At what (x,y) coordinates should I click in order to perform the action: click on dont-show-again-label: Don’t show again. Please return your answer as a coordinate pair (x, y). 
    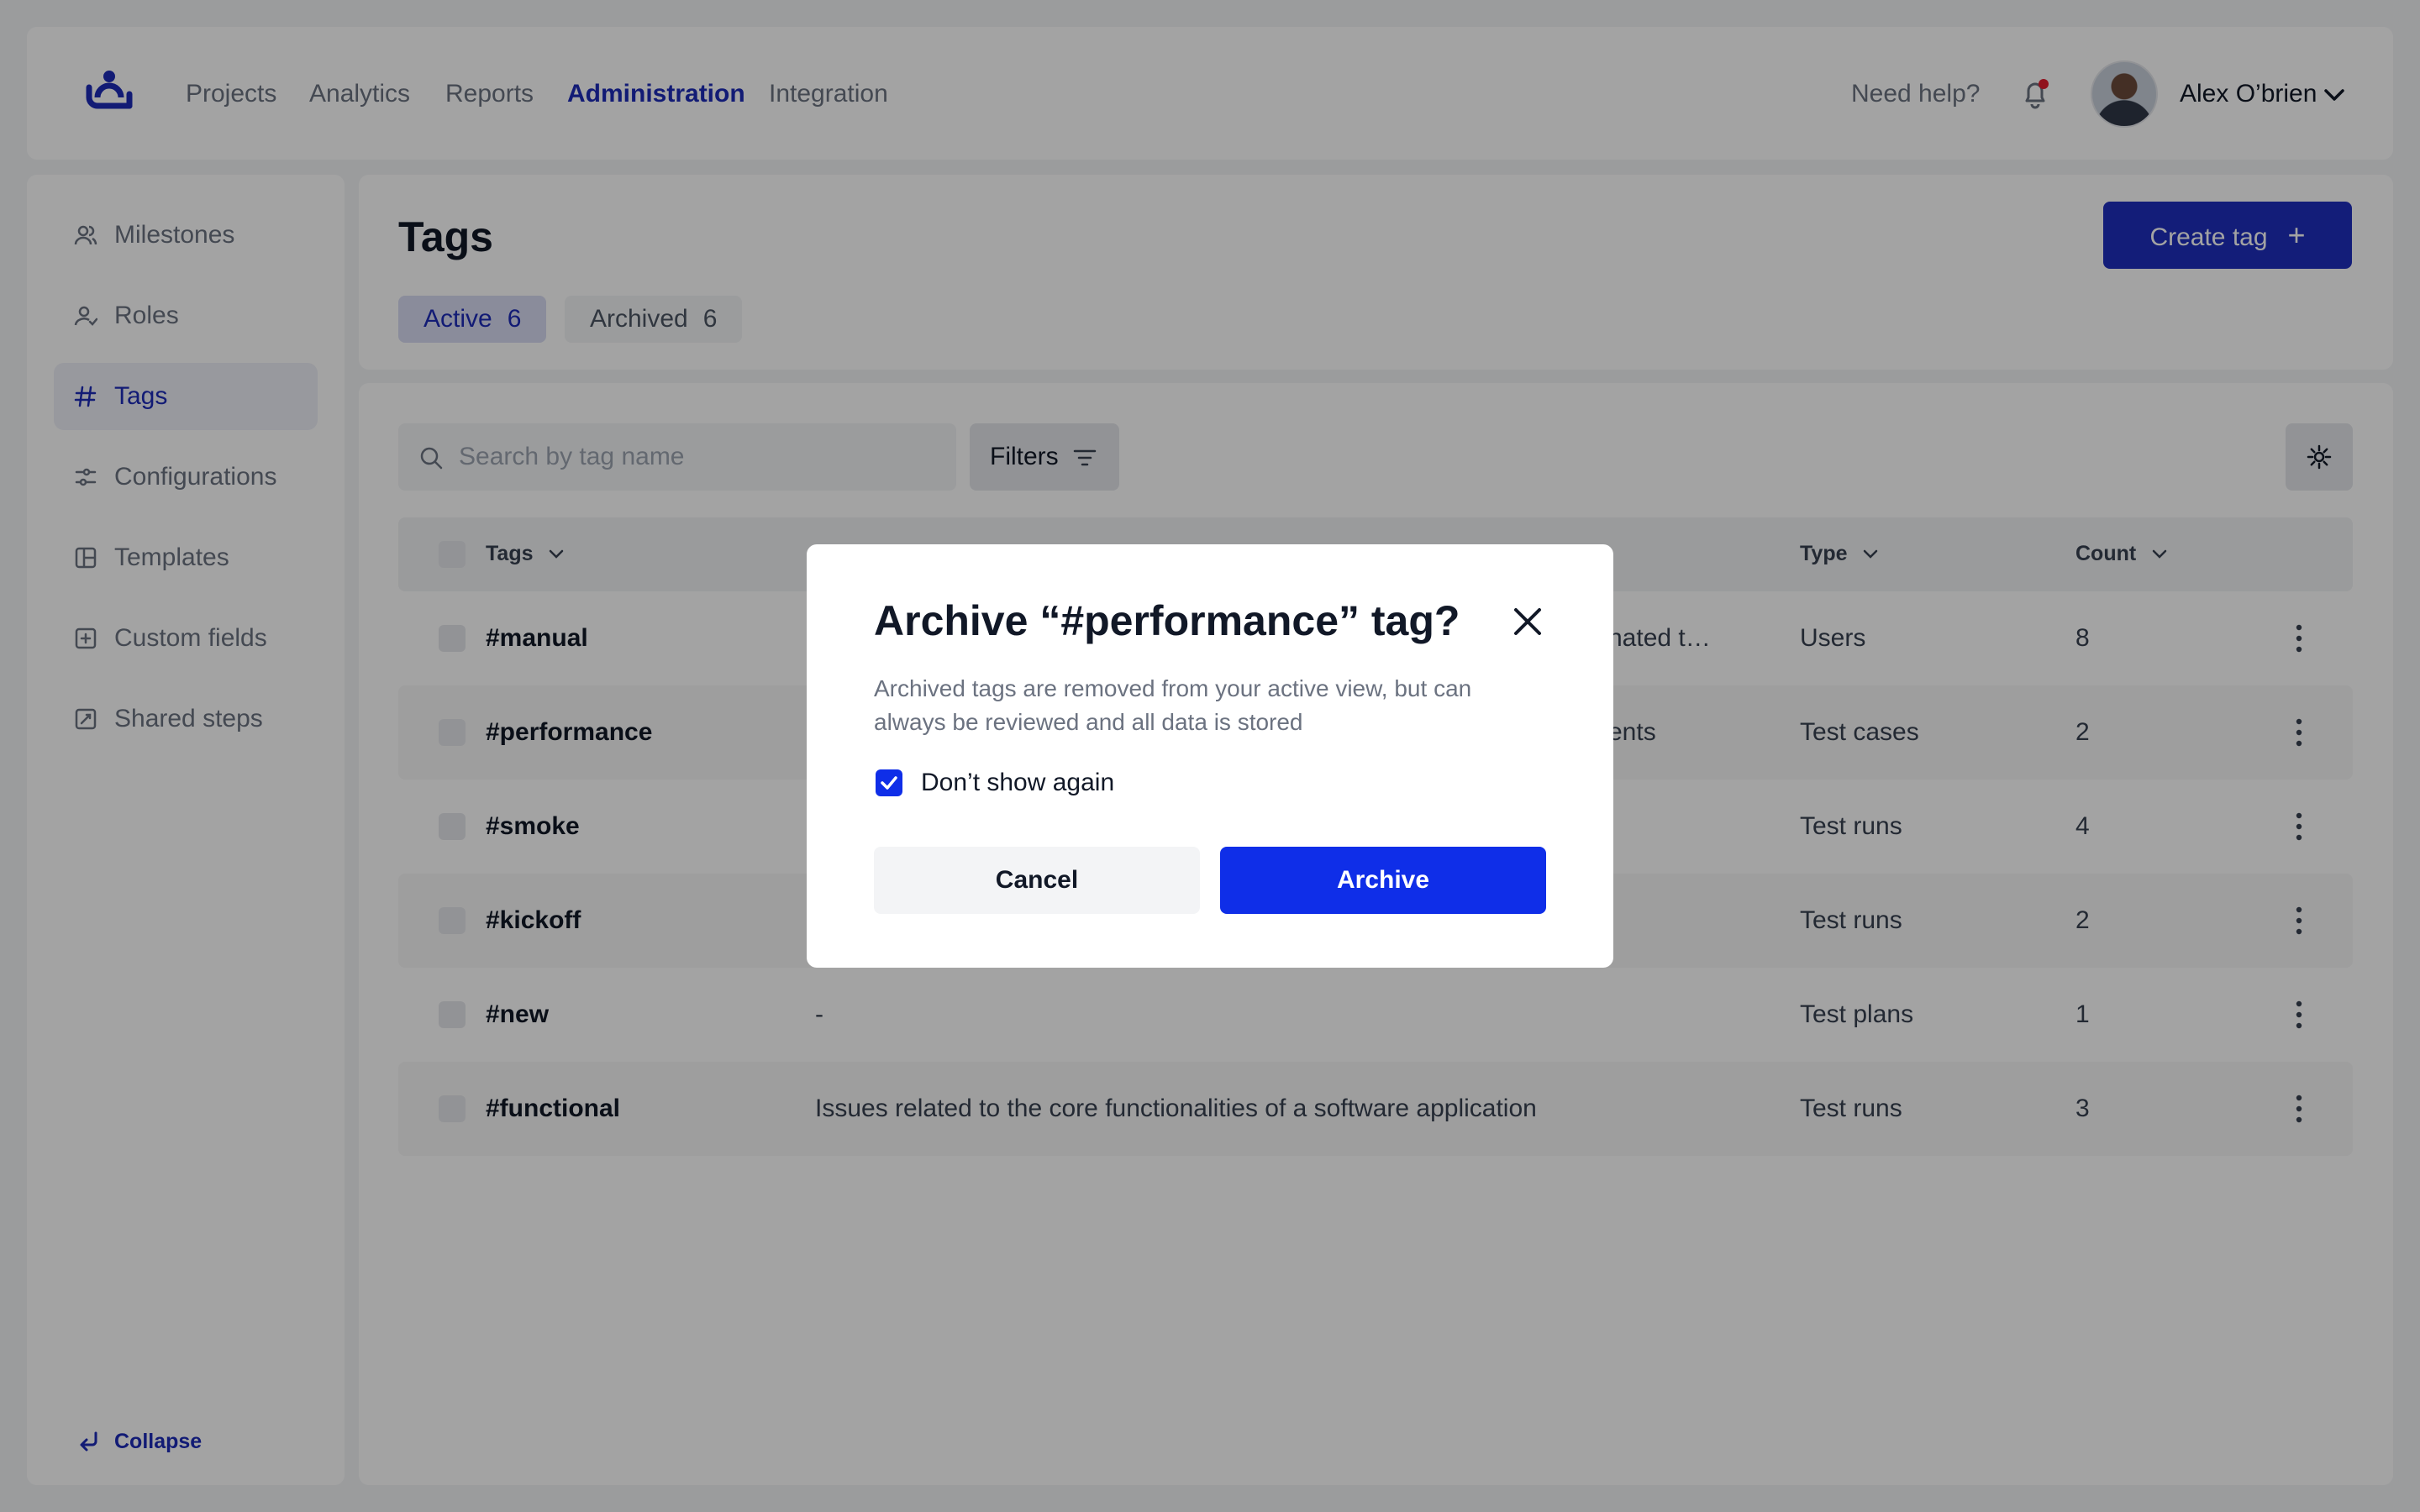
    Looking at the image, I should click on (1018, 783).